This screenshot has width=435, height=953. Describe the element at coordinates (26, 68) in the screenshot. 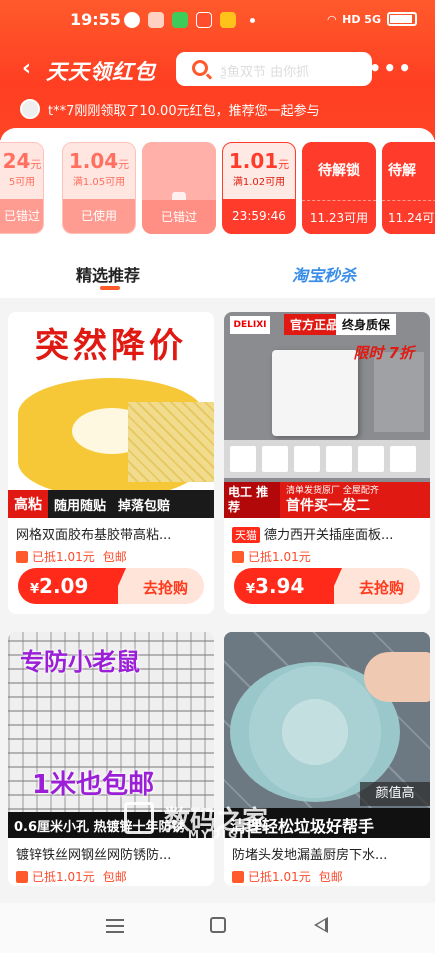

I see `back-icon: ‹` at that location.